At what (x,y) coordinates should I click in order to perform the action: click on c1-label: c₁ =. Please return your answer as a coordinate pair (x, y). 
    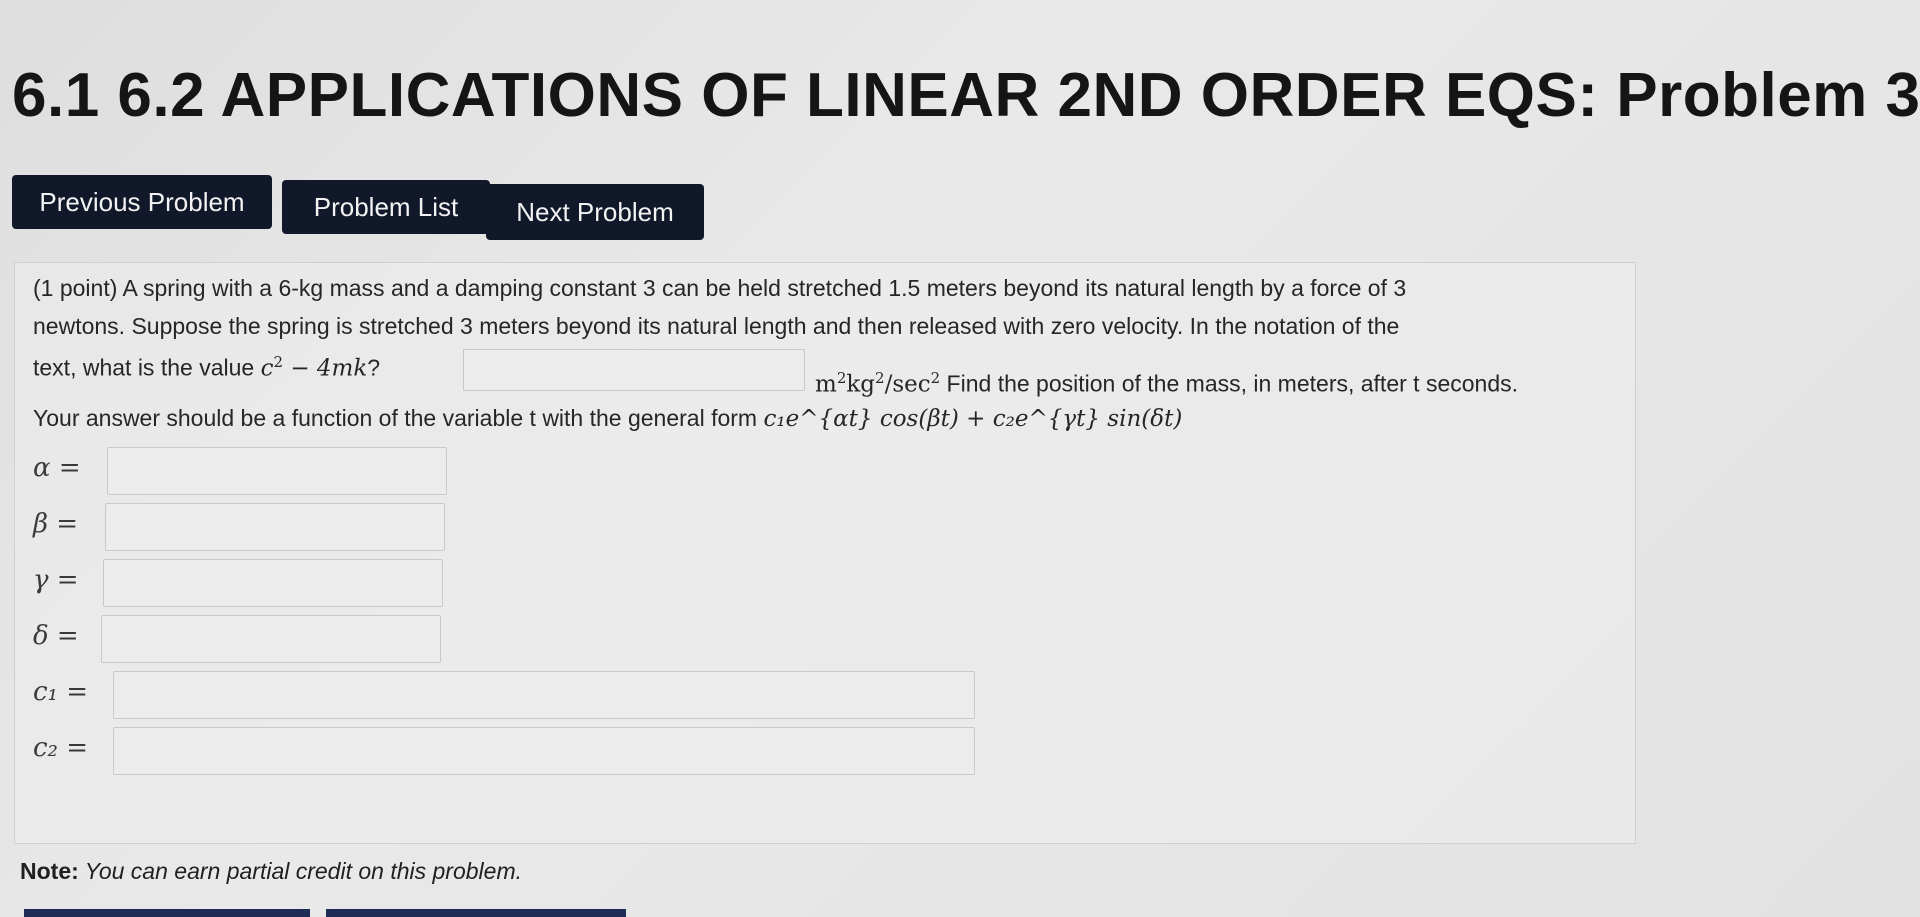
    Looking at the image, I should click on (61, 692).